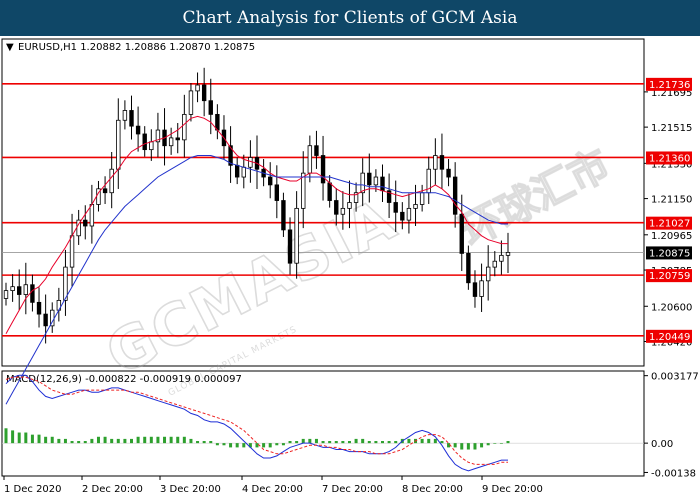  What do you see at coordinates (190, 489) in the screenshot?
I see `time-tick-label: 3 Dec 20:00` at bounding box center [190, 489].